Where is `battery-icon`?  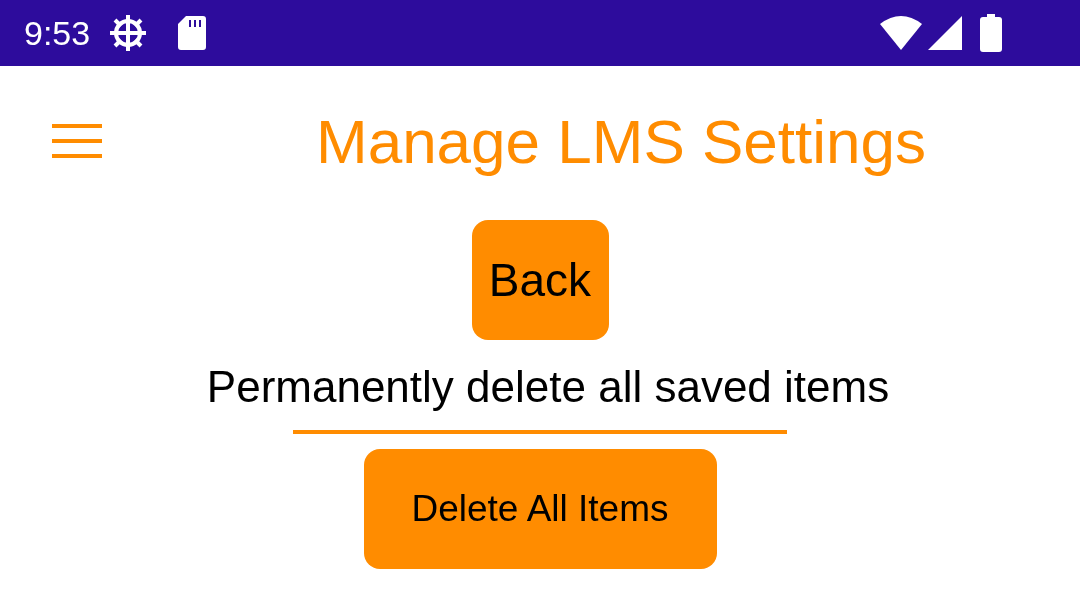
battery-icon is located at coordinates (991, 33).